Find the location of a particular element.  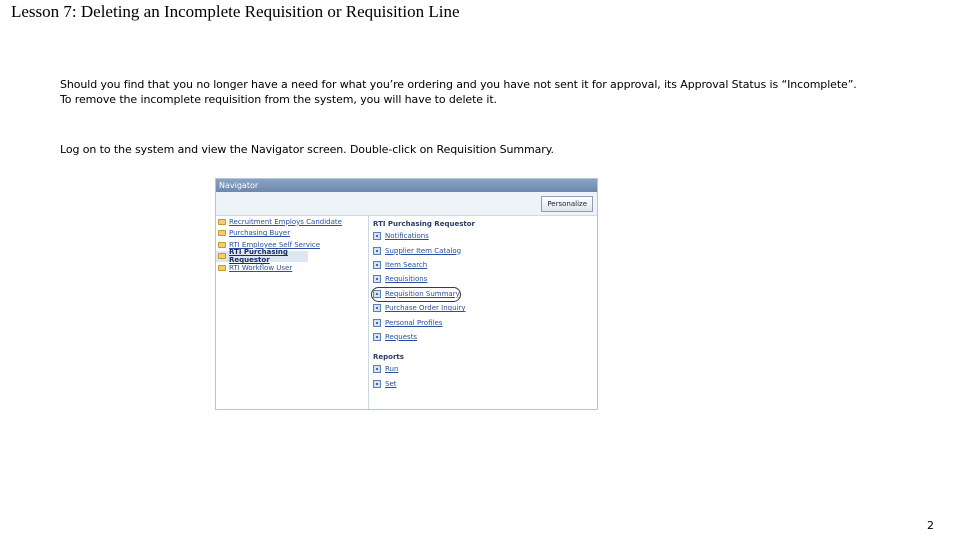

function-item-supplier-item-catalog: Supplier Item Catalog is located at coordinates (484, 250).